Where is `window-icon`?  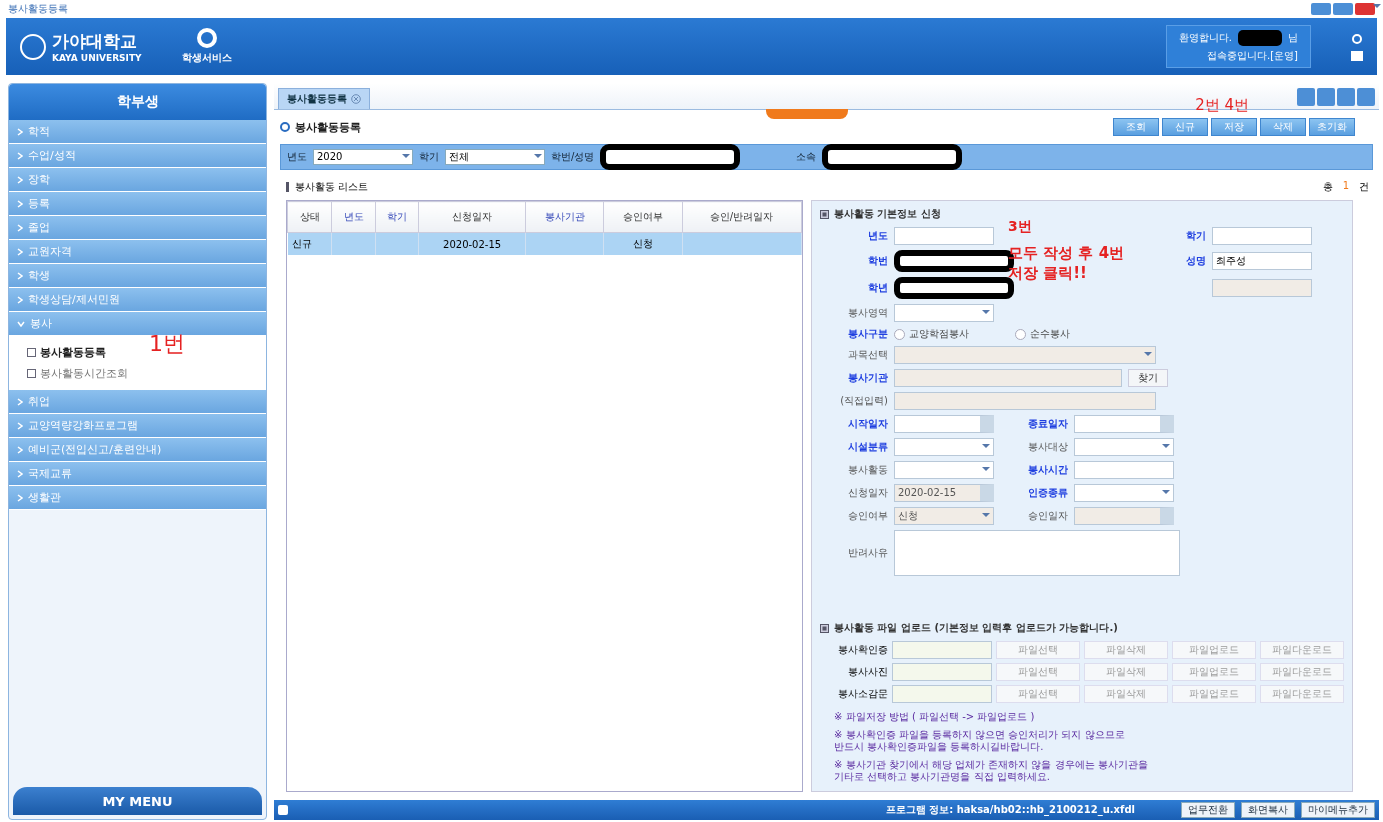
window-icon is located at coordinates (283, 810).